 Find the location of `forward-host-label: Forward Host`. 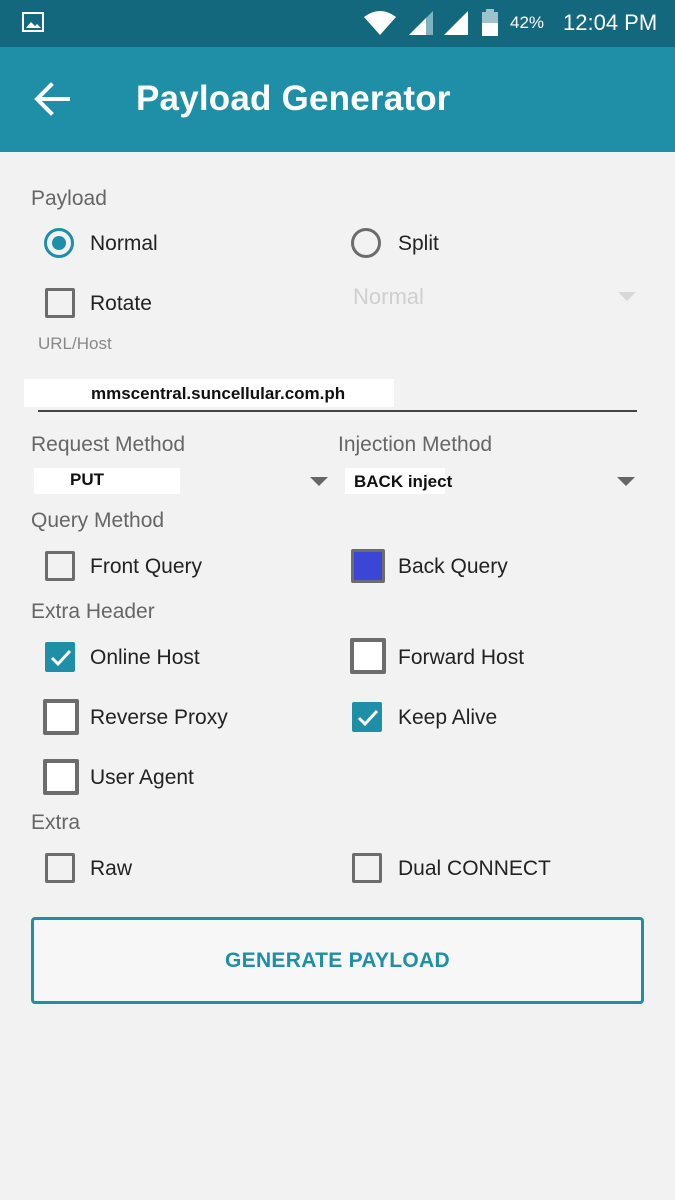

forward-host-label: Forward Host is located at coordinates (461, 657).